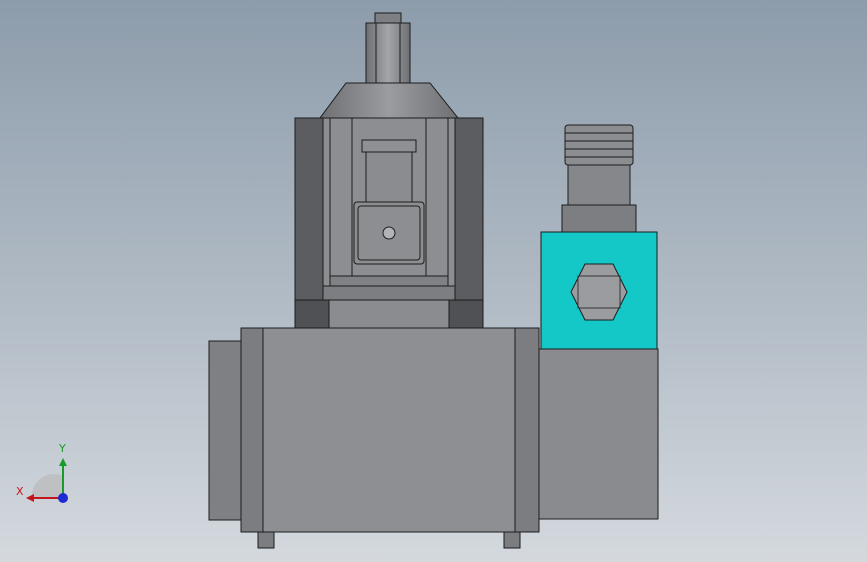 This screenshot has height=562, width=867. What do you see at coordinates (62, 448) in the screenshot?
I see `y-axis-label: Y` at bounding box center [62, 448].